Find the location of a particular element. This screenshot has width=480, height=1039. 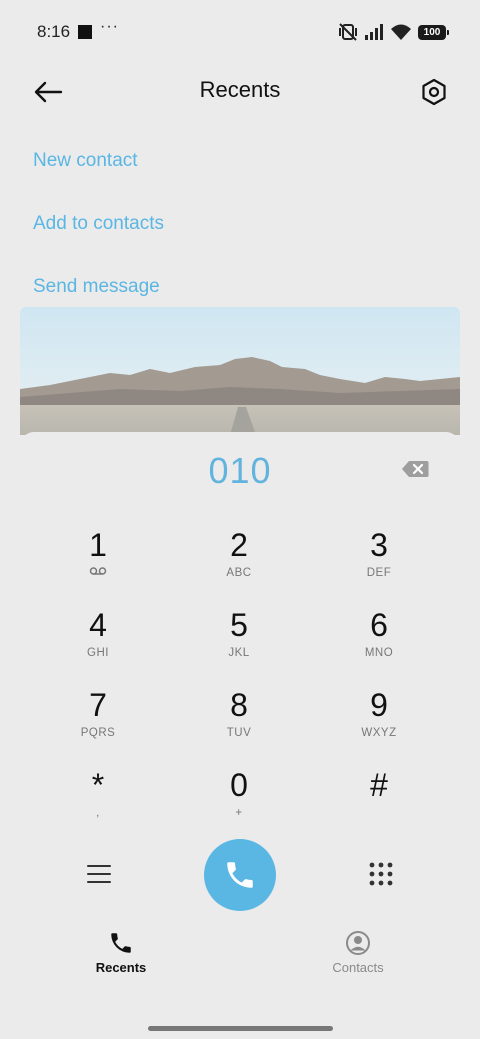

key-digit: 4 is located at coordinates (98, 625).